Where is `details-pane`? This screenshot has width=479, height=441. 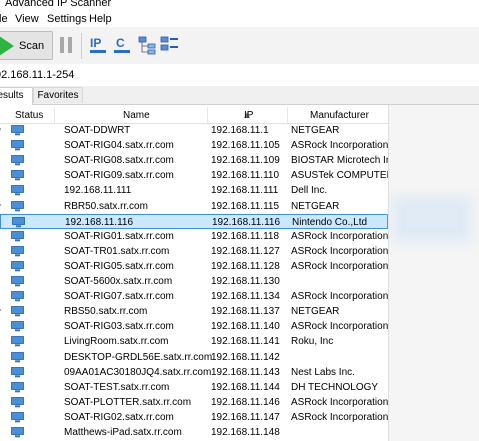
details-pane is located at coordinates (433, 273).